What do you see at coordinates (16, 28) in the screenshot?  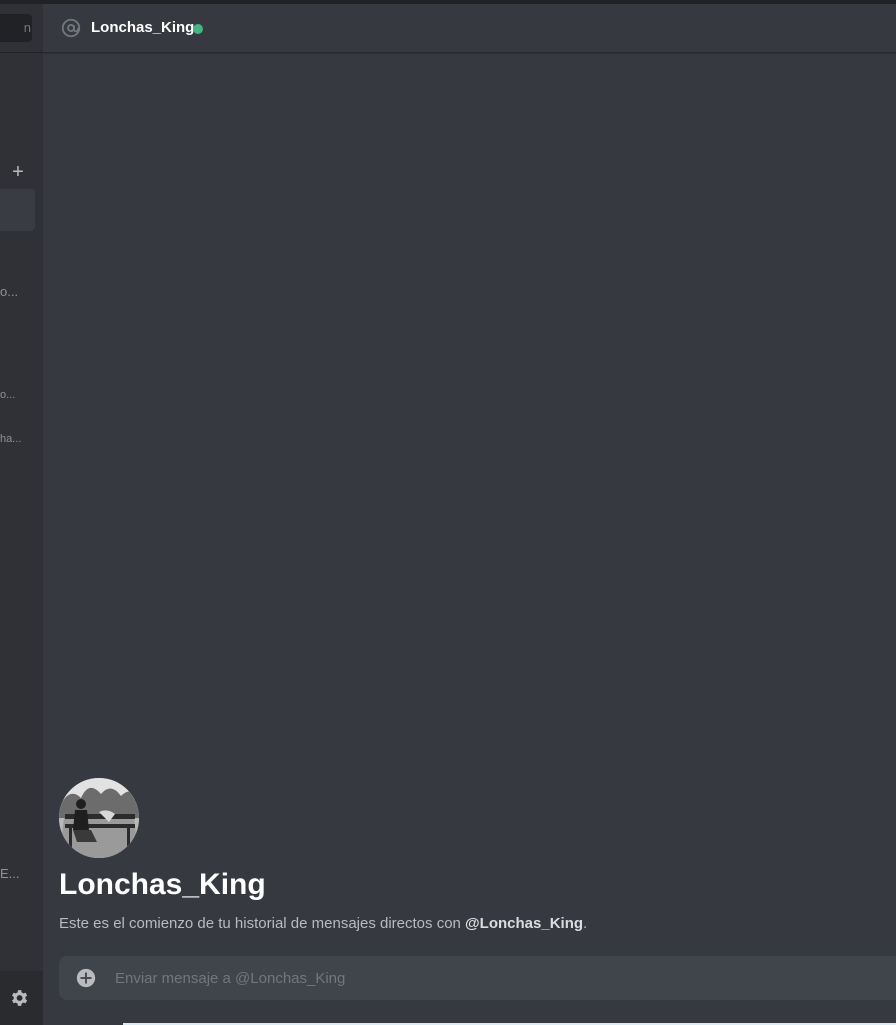 I see `find-conversation-input: n` at bounding box center [16, 28].